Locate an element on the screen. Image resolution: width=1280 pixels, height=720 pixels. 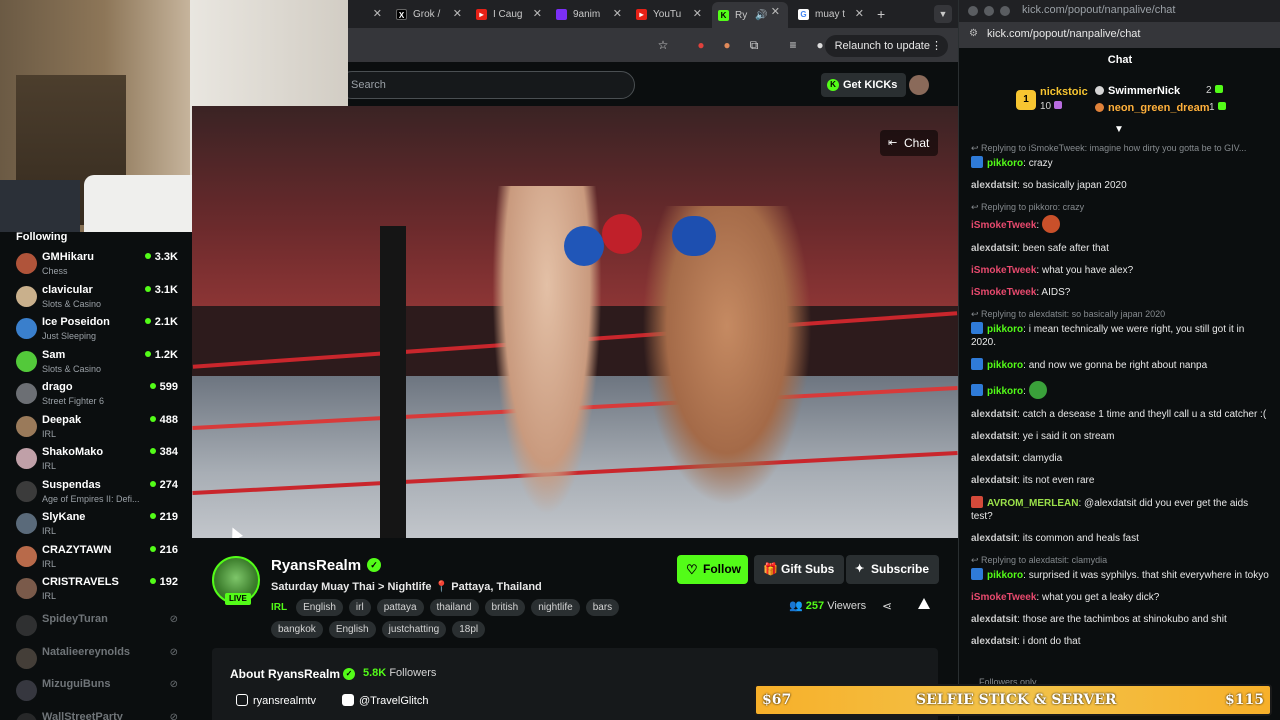
user-avatar is located at coordinates (919, 85).